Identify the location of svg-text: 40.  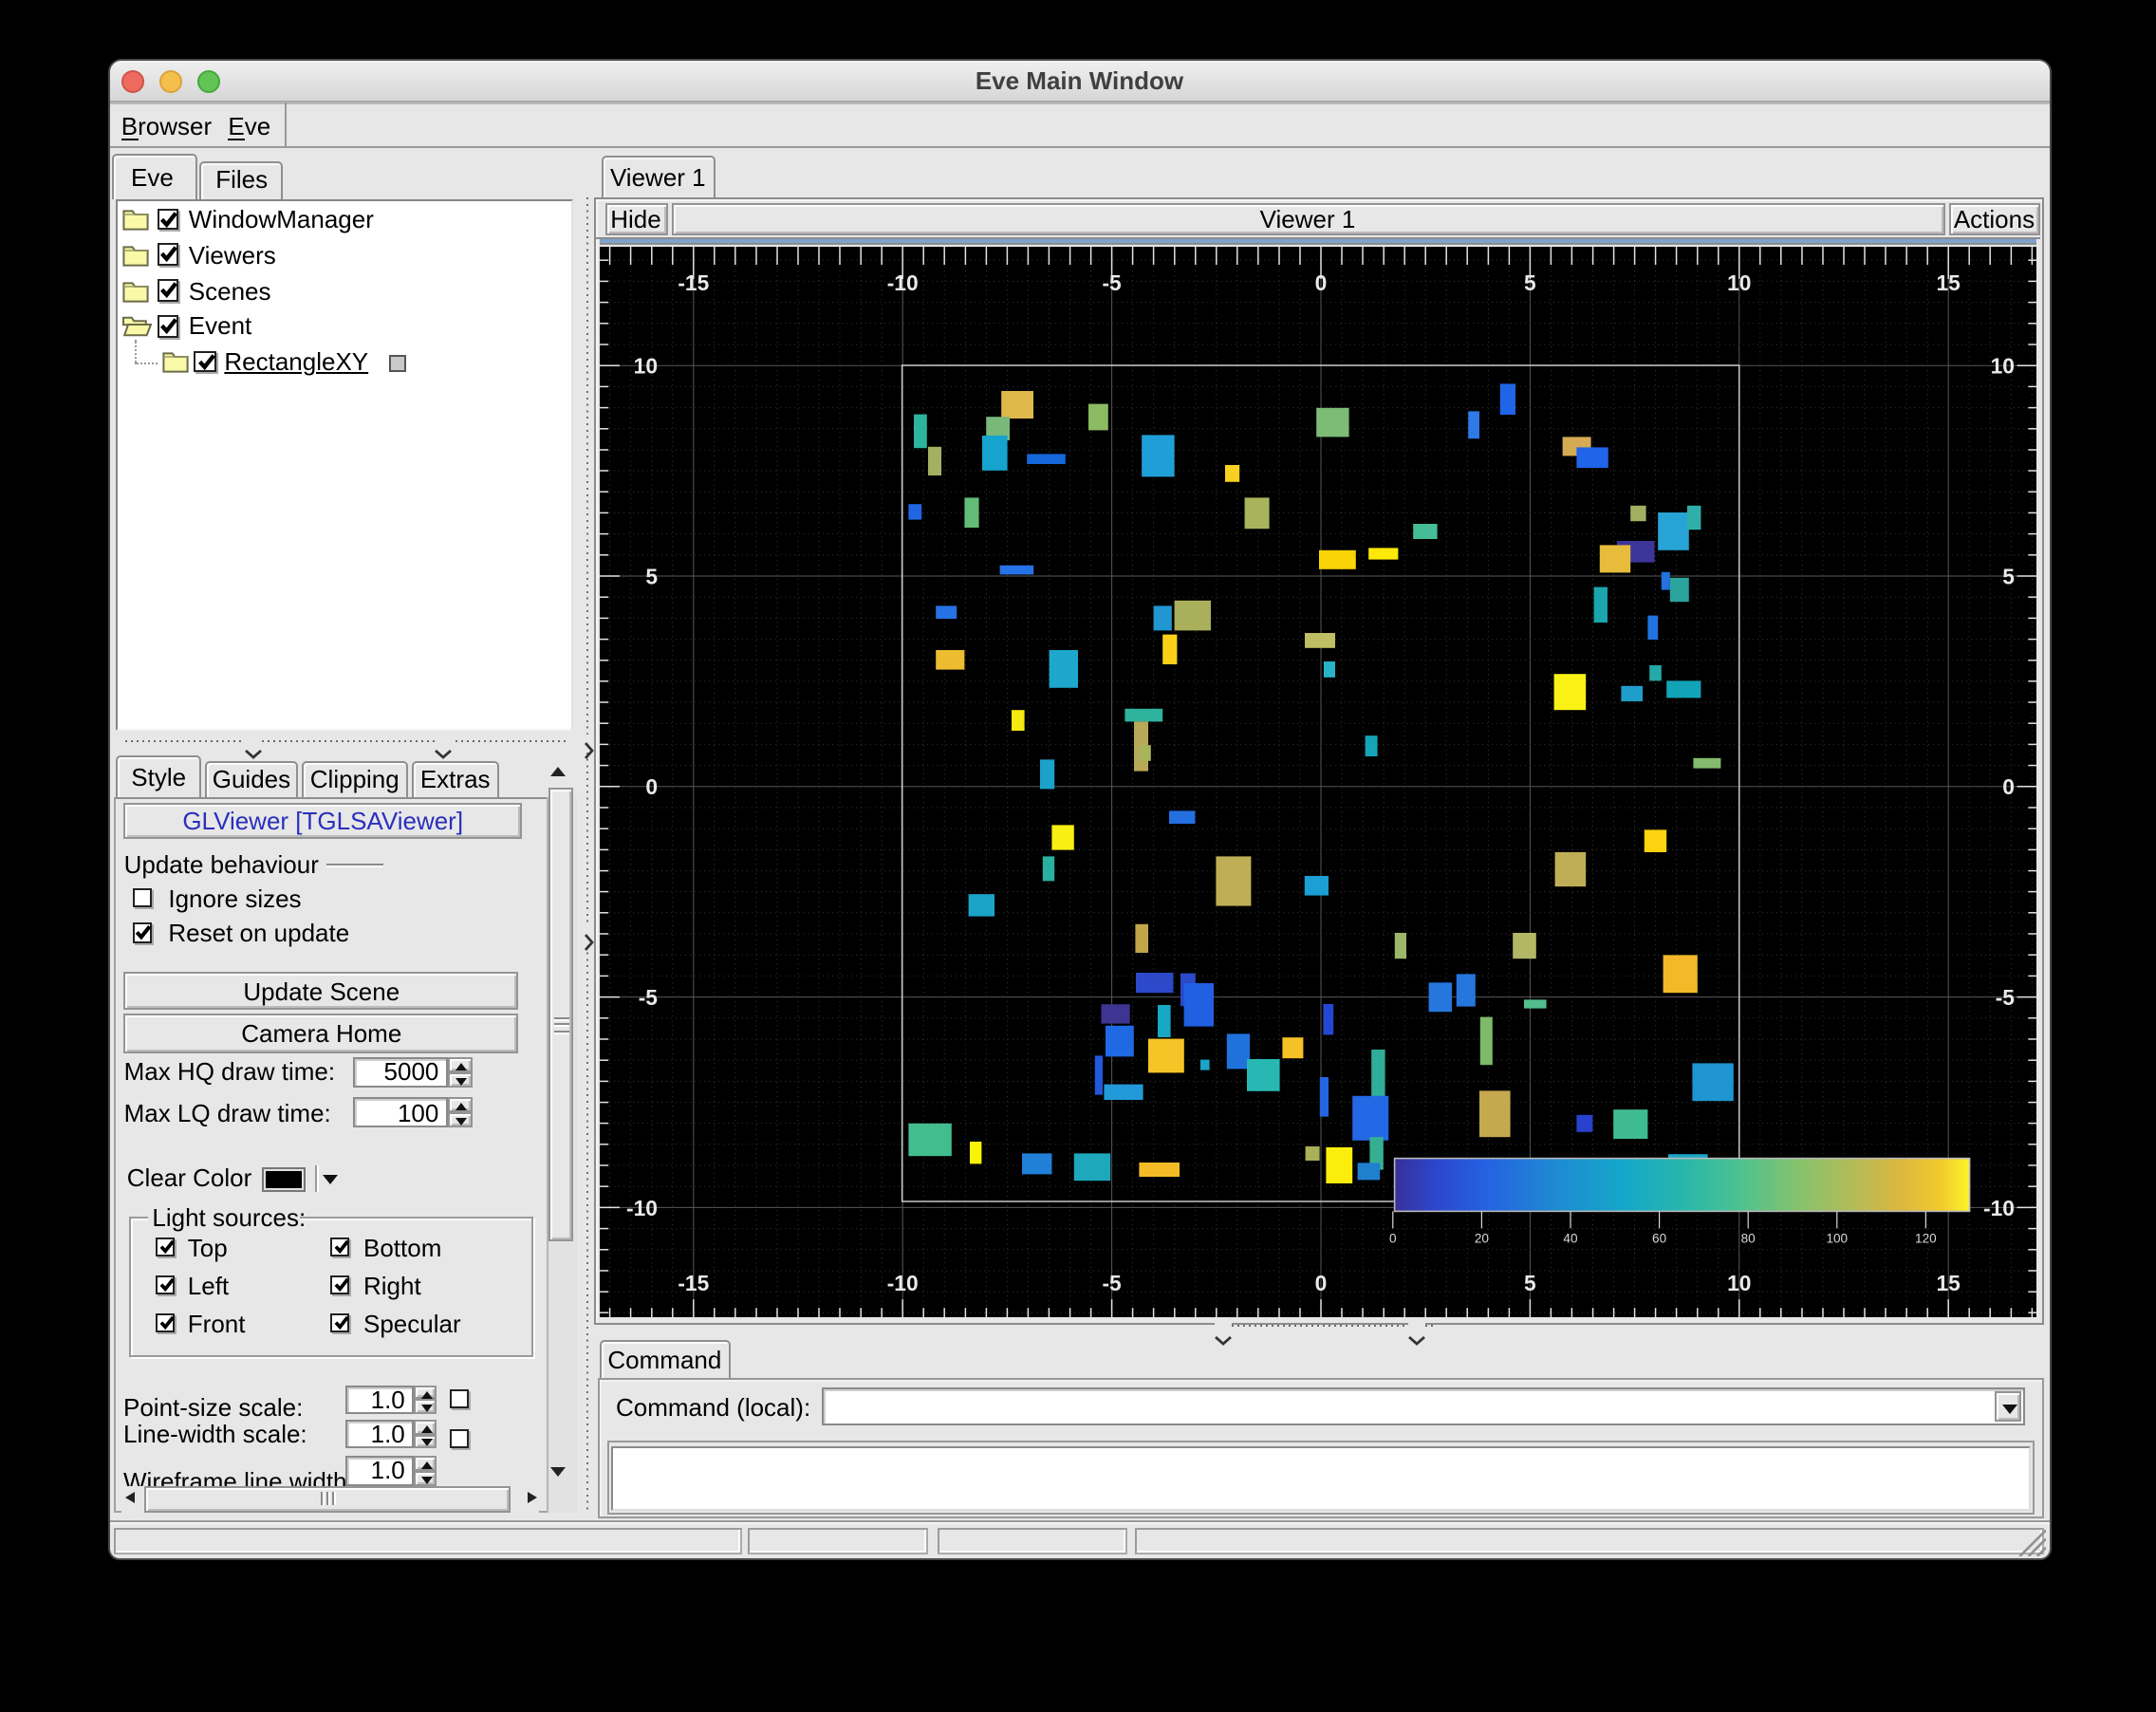
(1570, 1237).